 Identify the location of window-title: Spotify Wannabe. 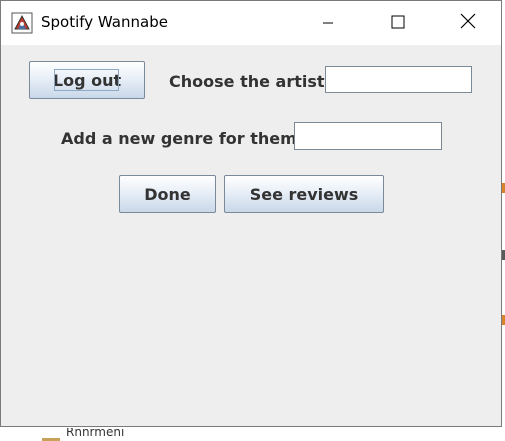
(104, 22).